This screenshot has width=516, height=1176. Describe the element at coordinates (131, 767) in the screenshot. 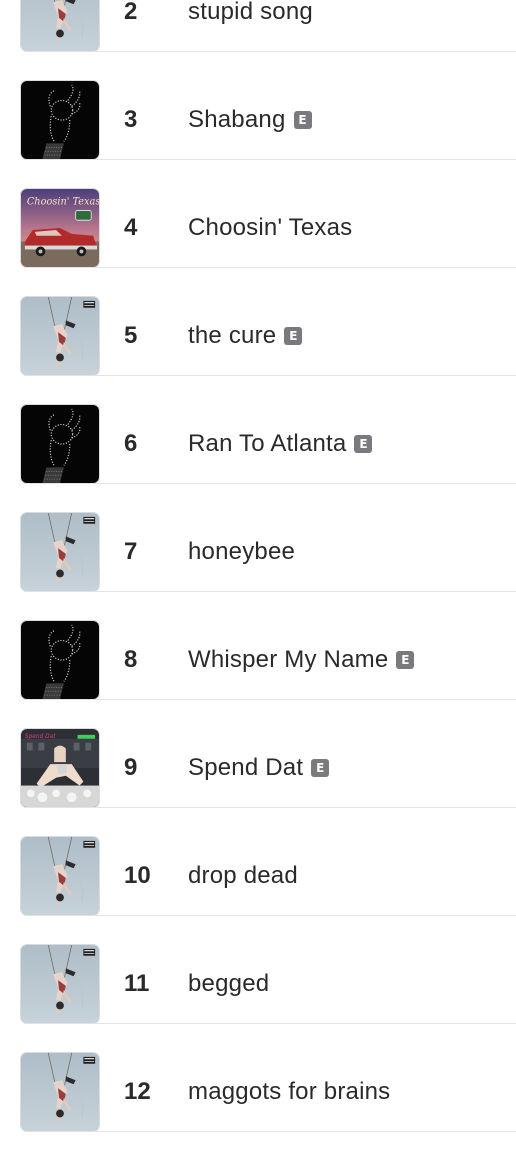

I see `chart-rank: 9` at that location.